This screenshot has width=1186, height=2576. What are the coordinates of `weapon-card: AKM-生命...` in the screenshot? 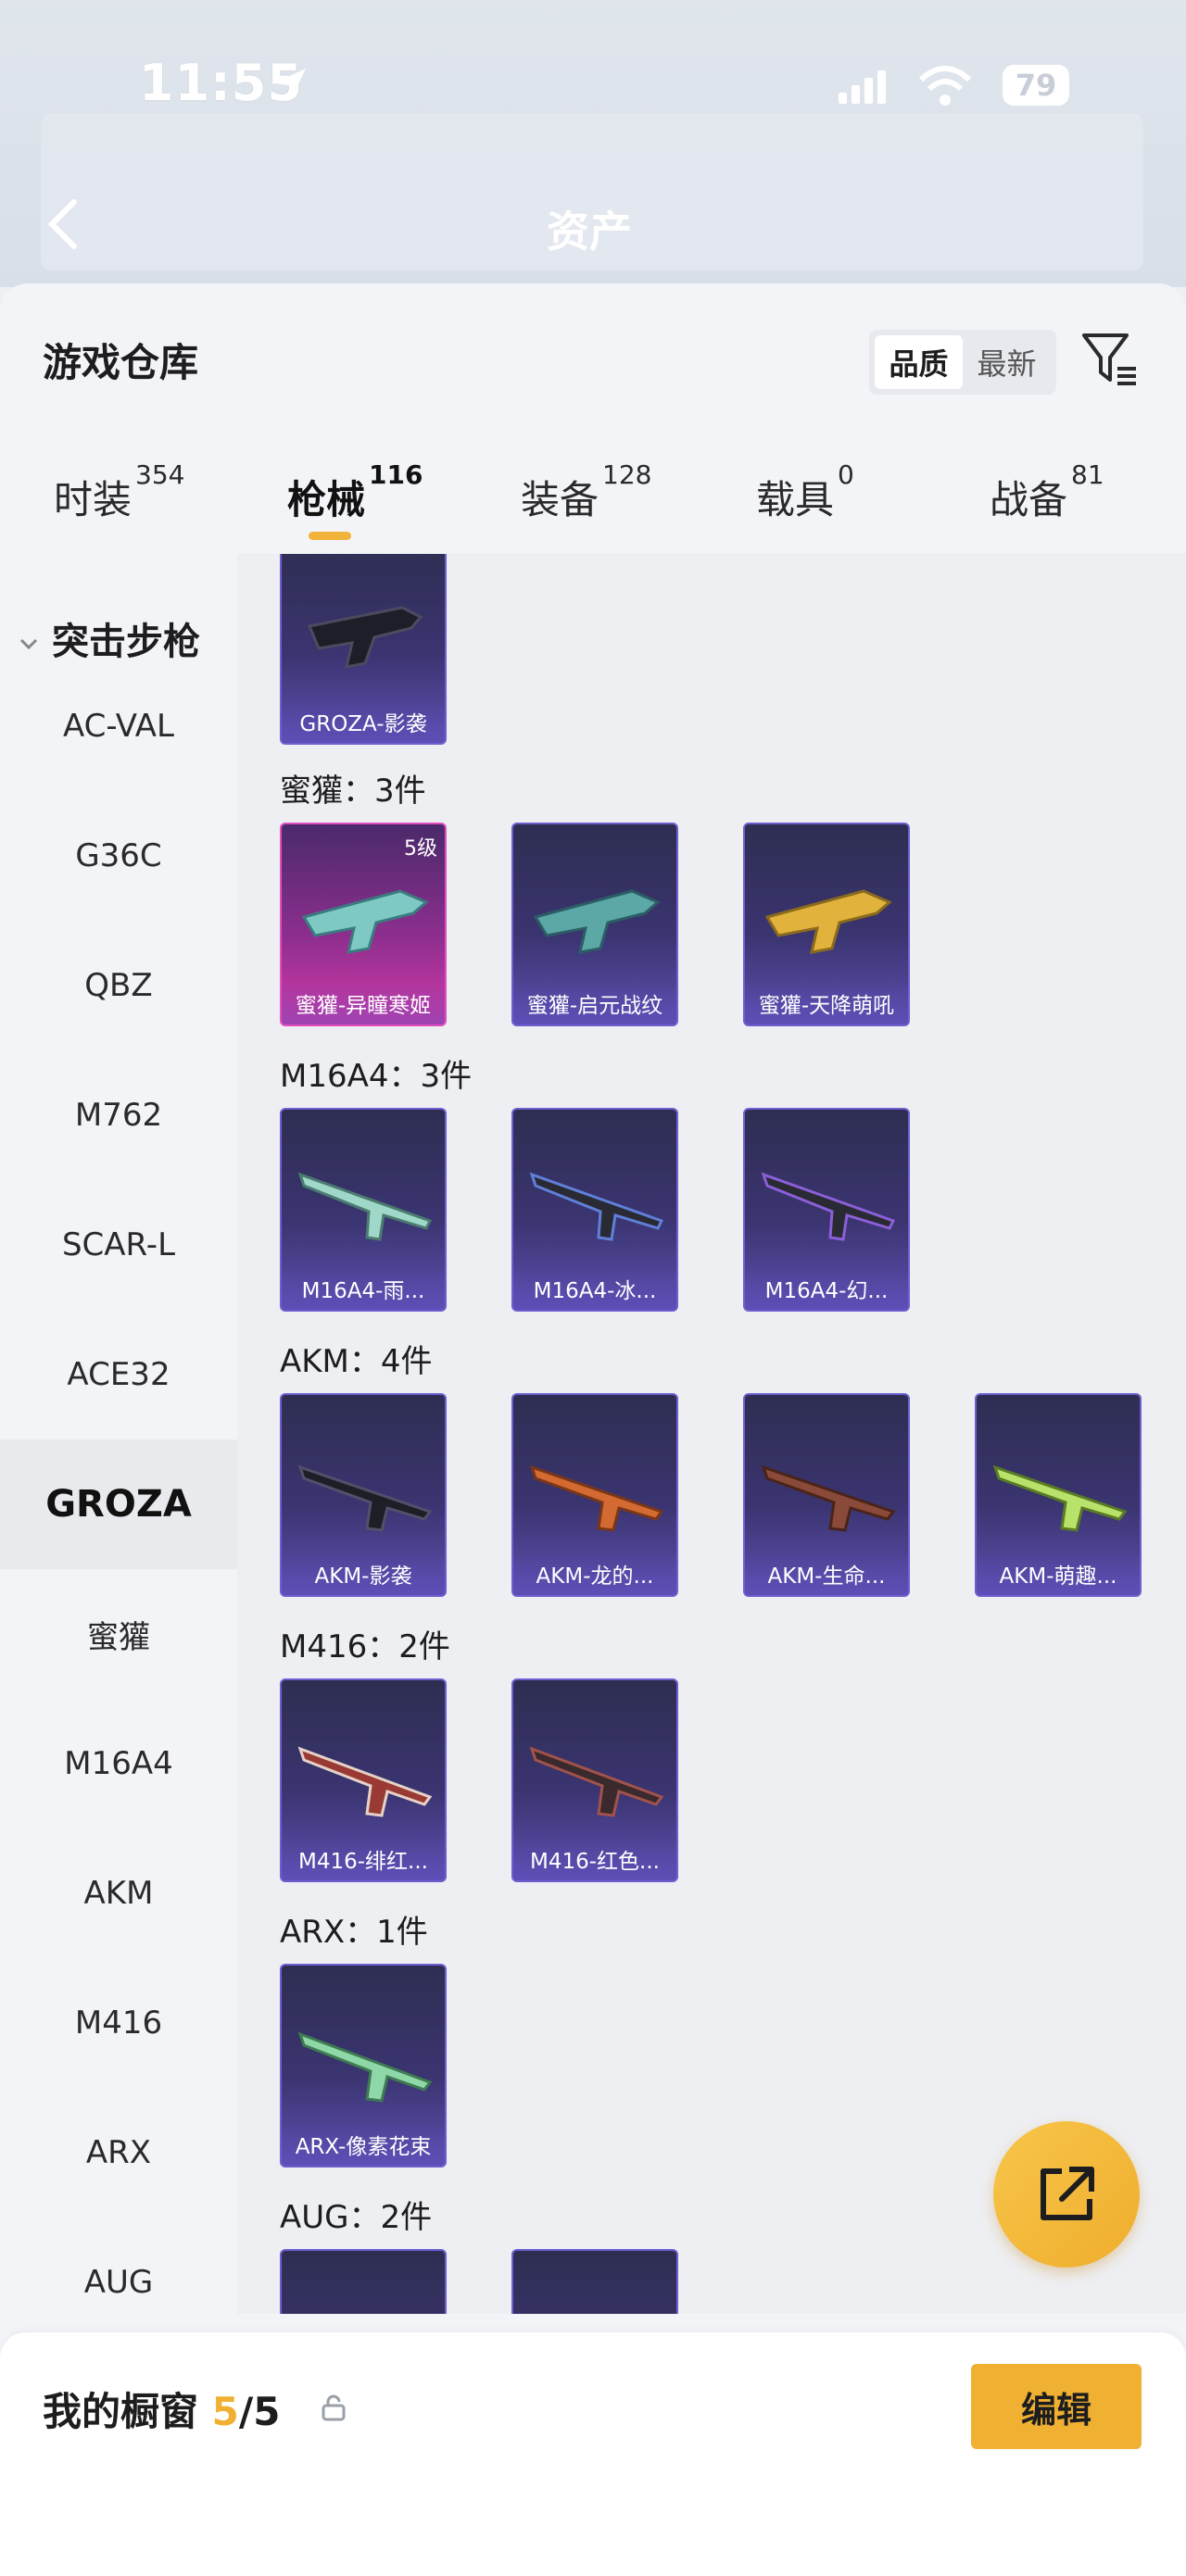 It's located at (826, 1495).